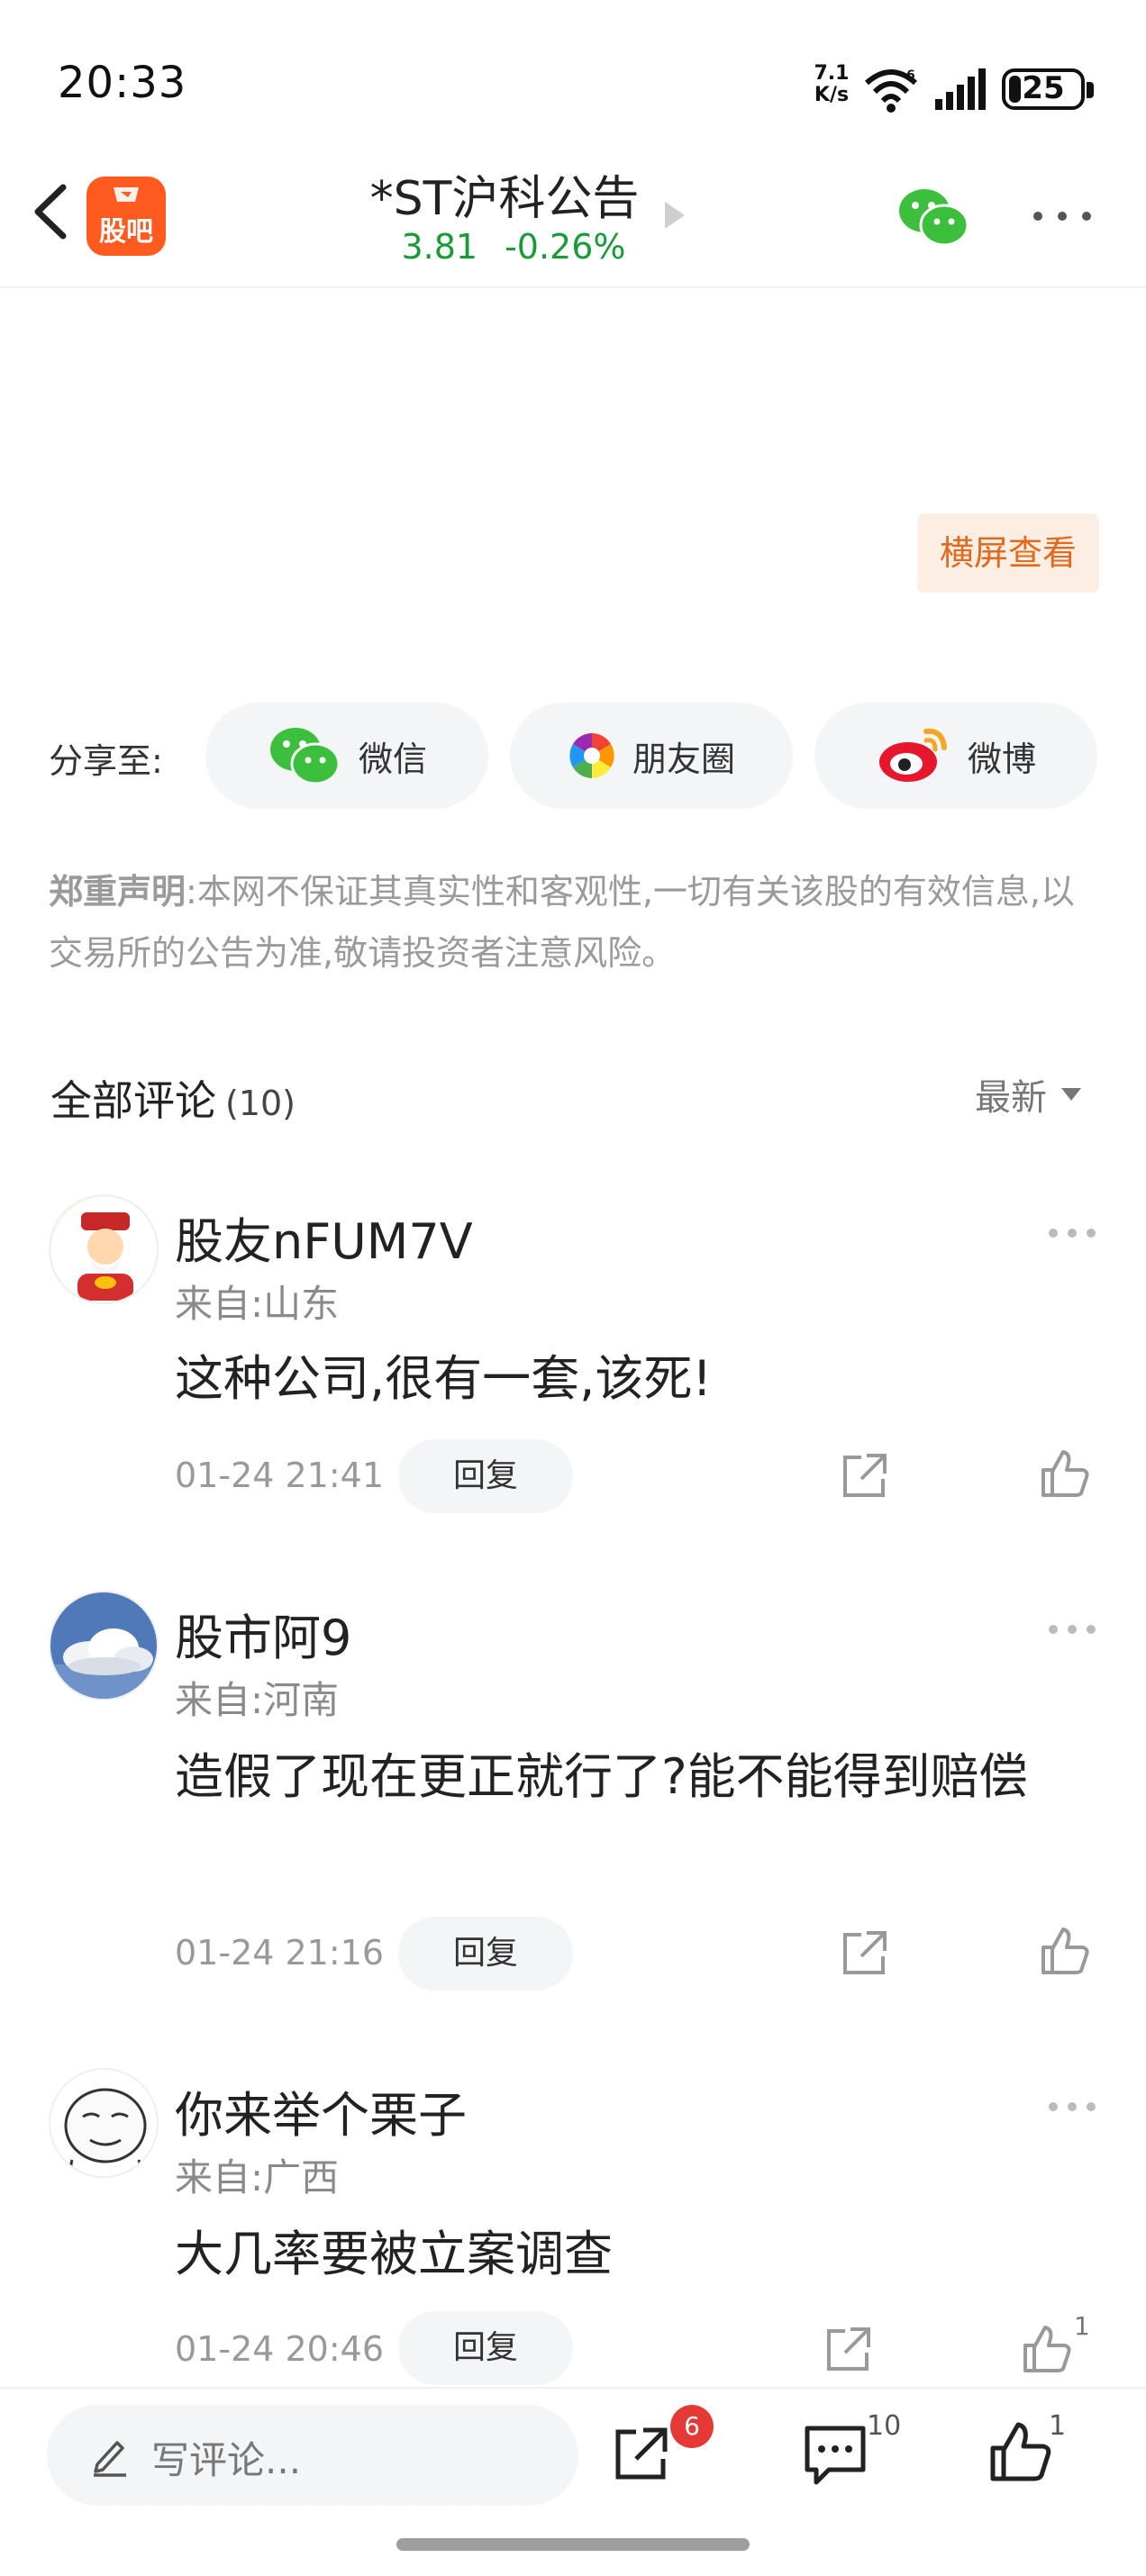 This screenshot has width=1146, height=2576. I want to click on avatar-meme-face-image, so click(103, 2123).